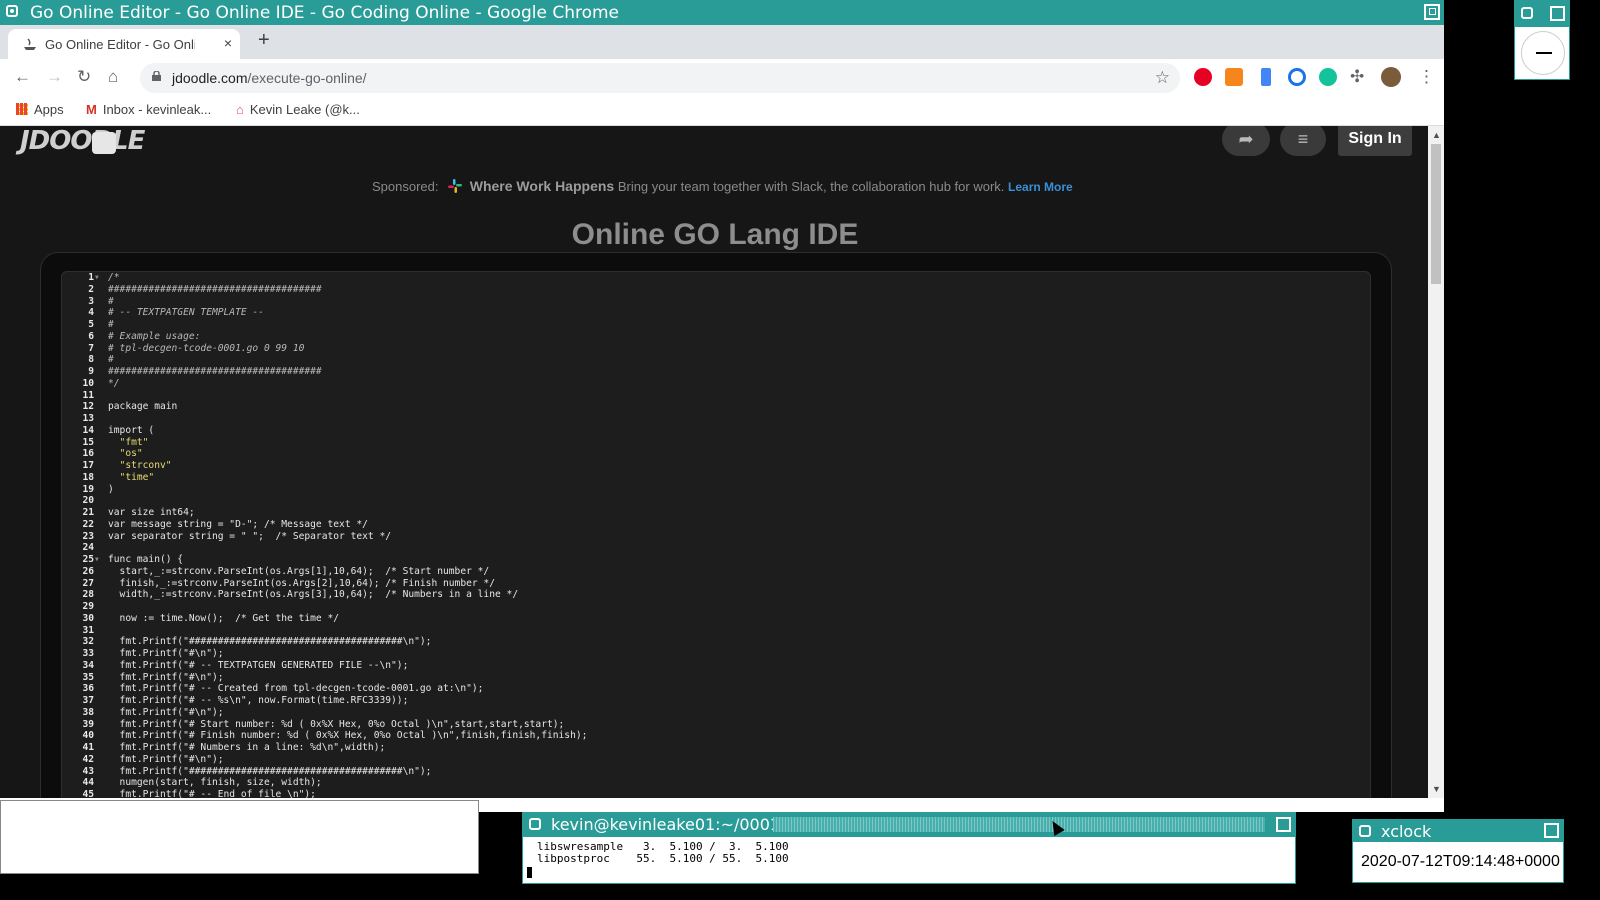 This screenshot has width=1600, height=900. What do you see at coordinates (1436, 135) in the screenshot?
I see `scroll-up-icon: ▲` at bounding box center [1436, 135].